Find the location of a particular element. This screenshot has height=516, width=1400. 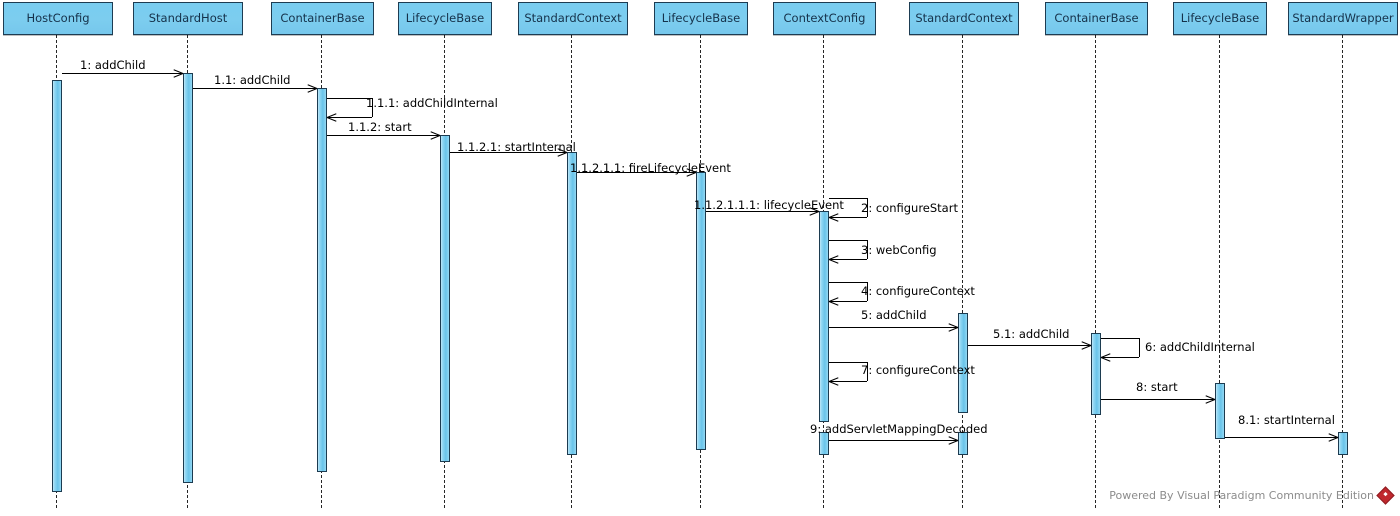

message-line-5.1 is located at coordinates (1029, 345).